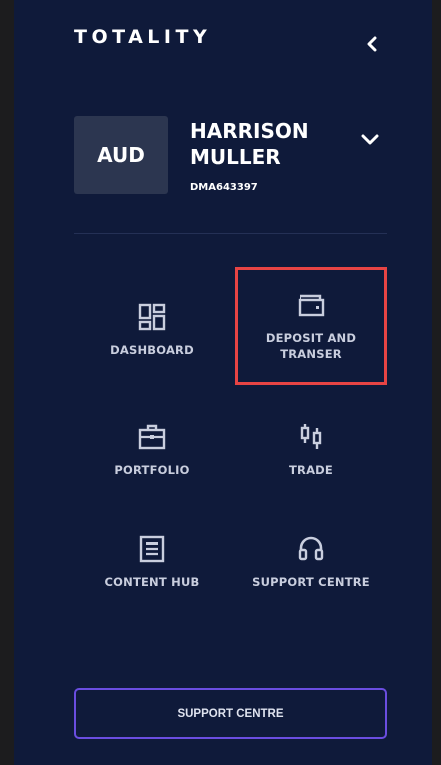 This screenshot has width=441, height=765. Describe the element at coordinates (152, 549) in the screenshot. I see `article-icon` at that location.